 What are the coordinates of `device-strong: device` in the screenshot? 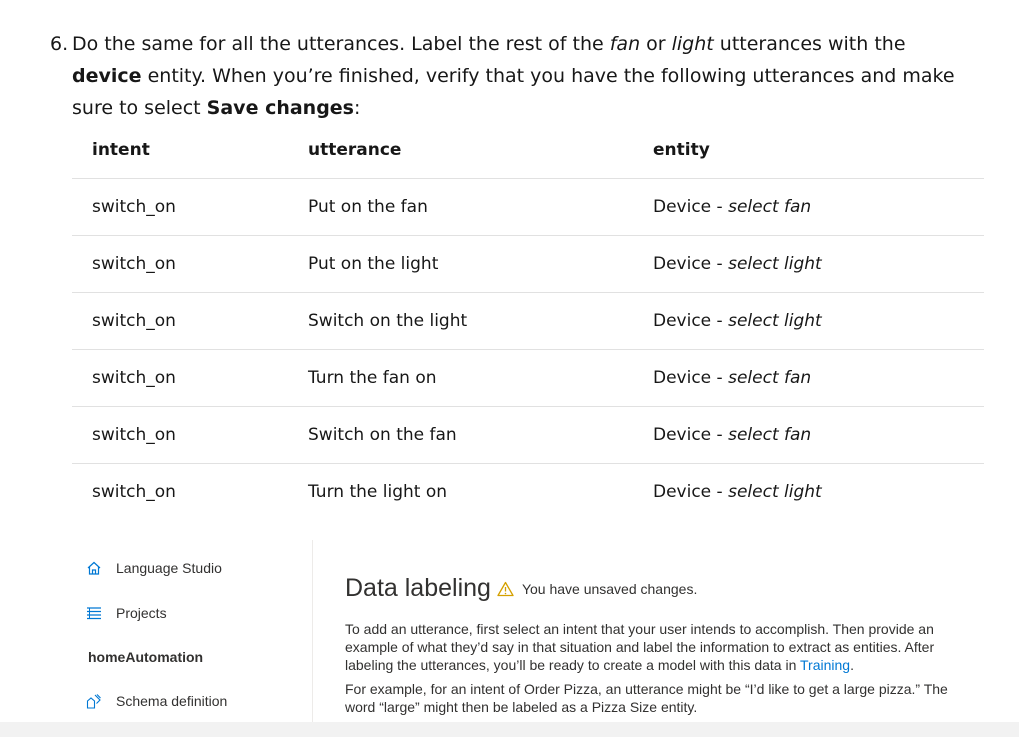 It's located at (107, 76).